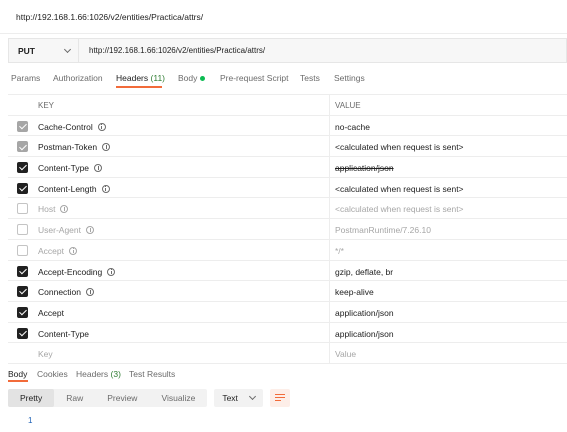  I want to click on header-key: Content-Length, so click(74, 189).